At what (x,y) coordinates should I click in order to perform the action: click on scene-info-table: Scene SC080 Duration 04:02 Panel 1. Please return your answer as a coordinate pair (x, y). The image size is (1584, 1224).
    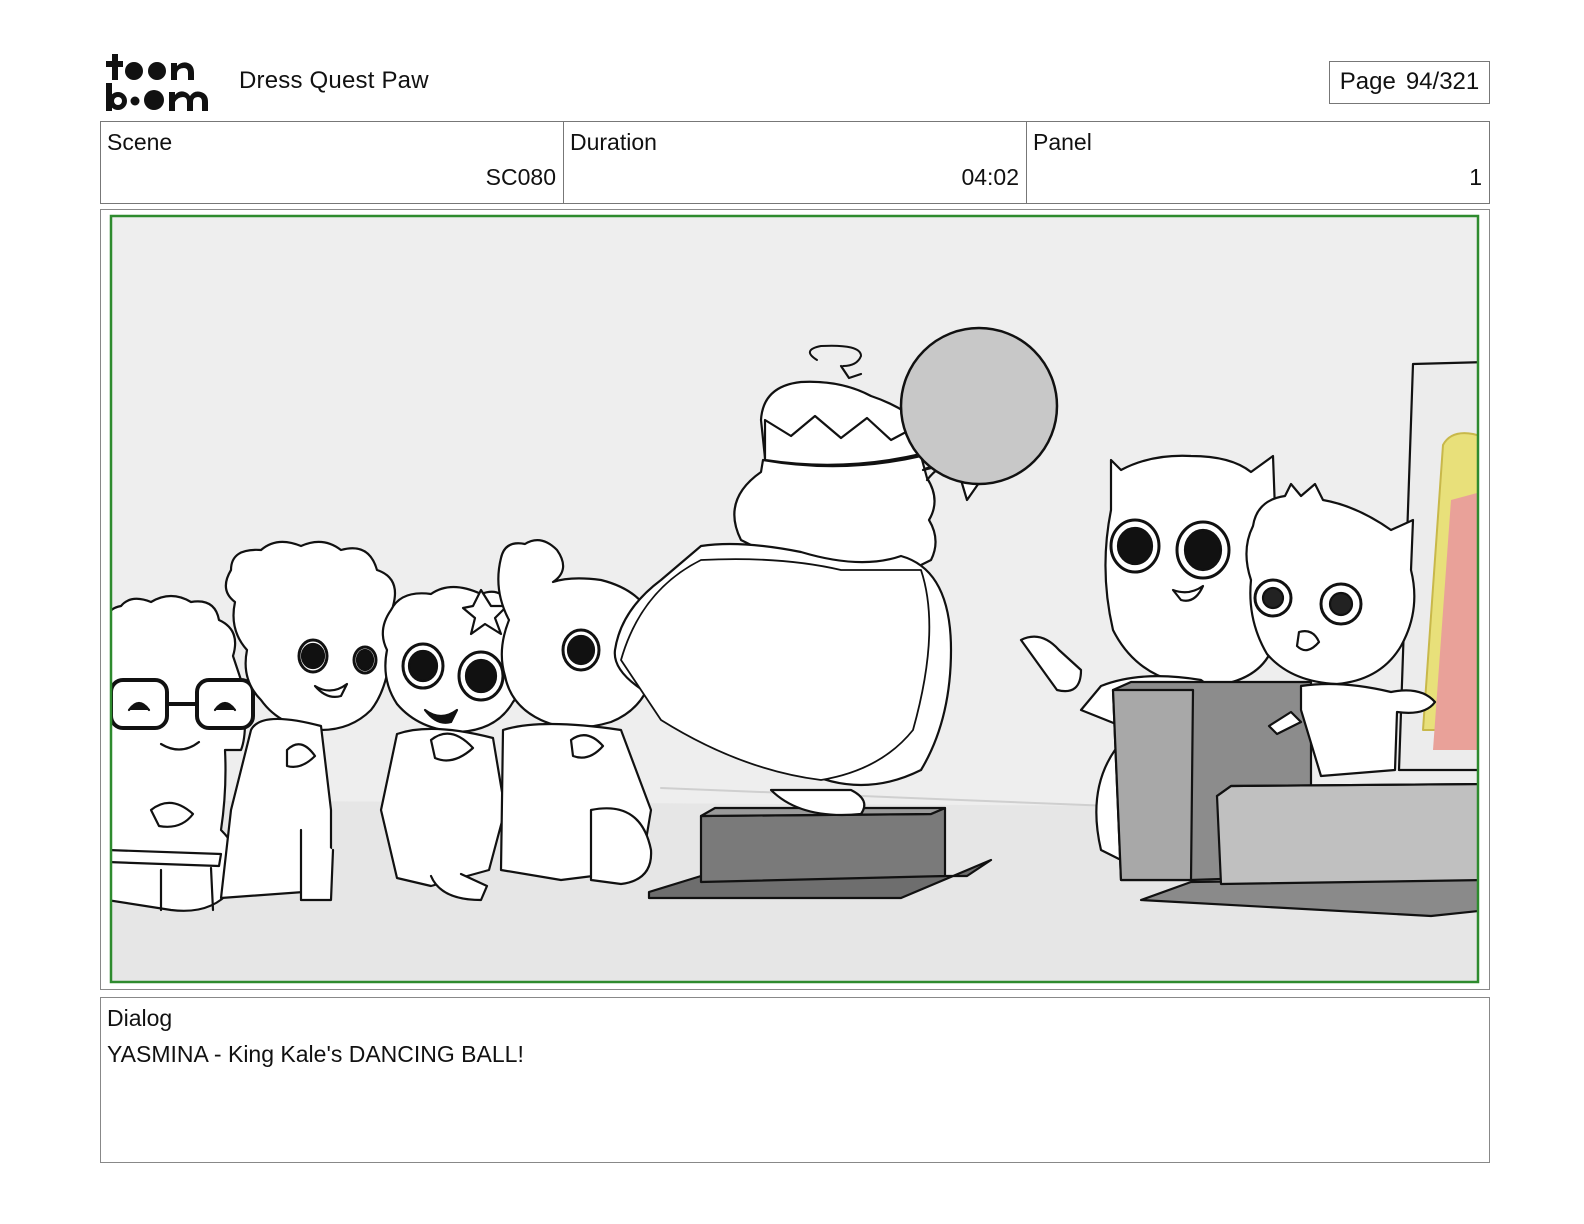
    Looking at the image, I should click on (795, 162).